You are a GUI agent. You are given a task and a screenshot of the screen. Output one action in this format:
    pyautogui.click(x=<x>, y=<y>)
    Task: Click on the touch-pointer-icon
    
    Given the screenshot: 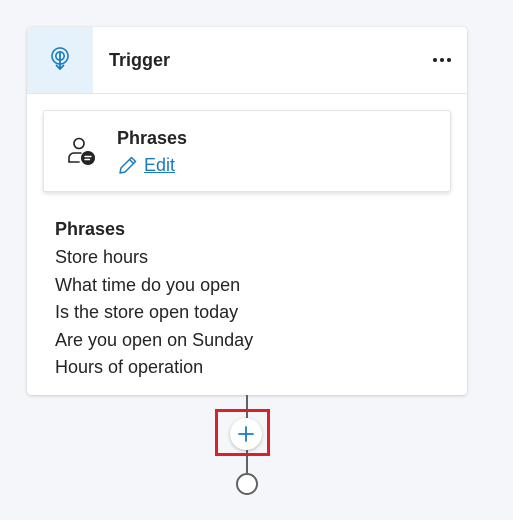 What is the action you would take?
    pyautogui.click(x=60, y=58)
    